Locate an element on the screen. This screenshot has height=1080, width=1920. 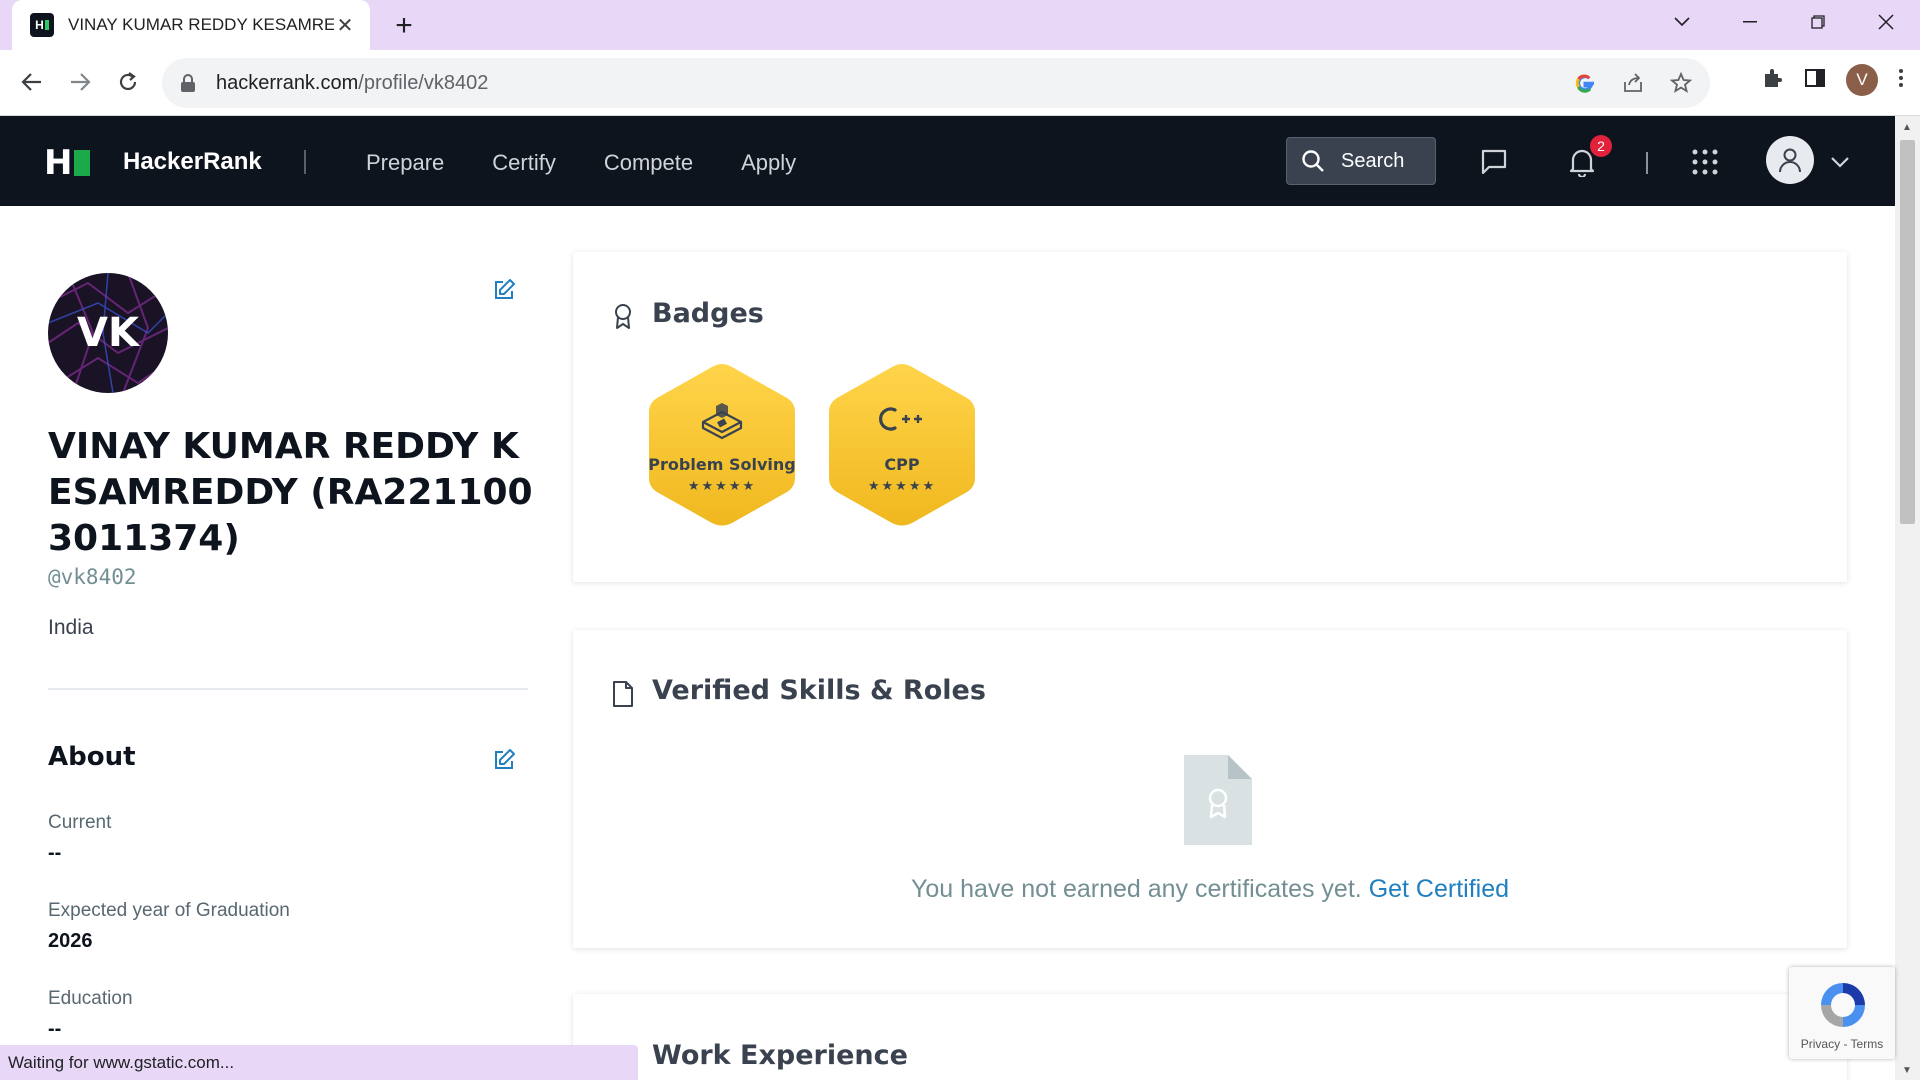
badge-cpp: CPP ★★★★★ is located at coordinates (902, 445).